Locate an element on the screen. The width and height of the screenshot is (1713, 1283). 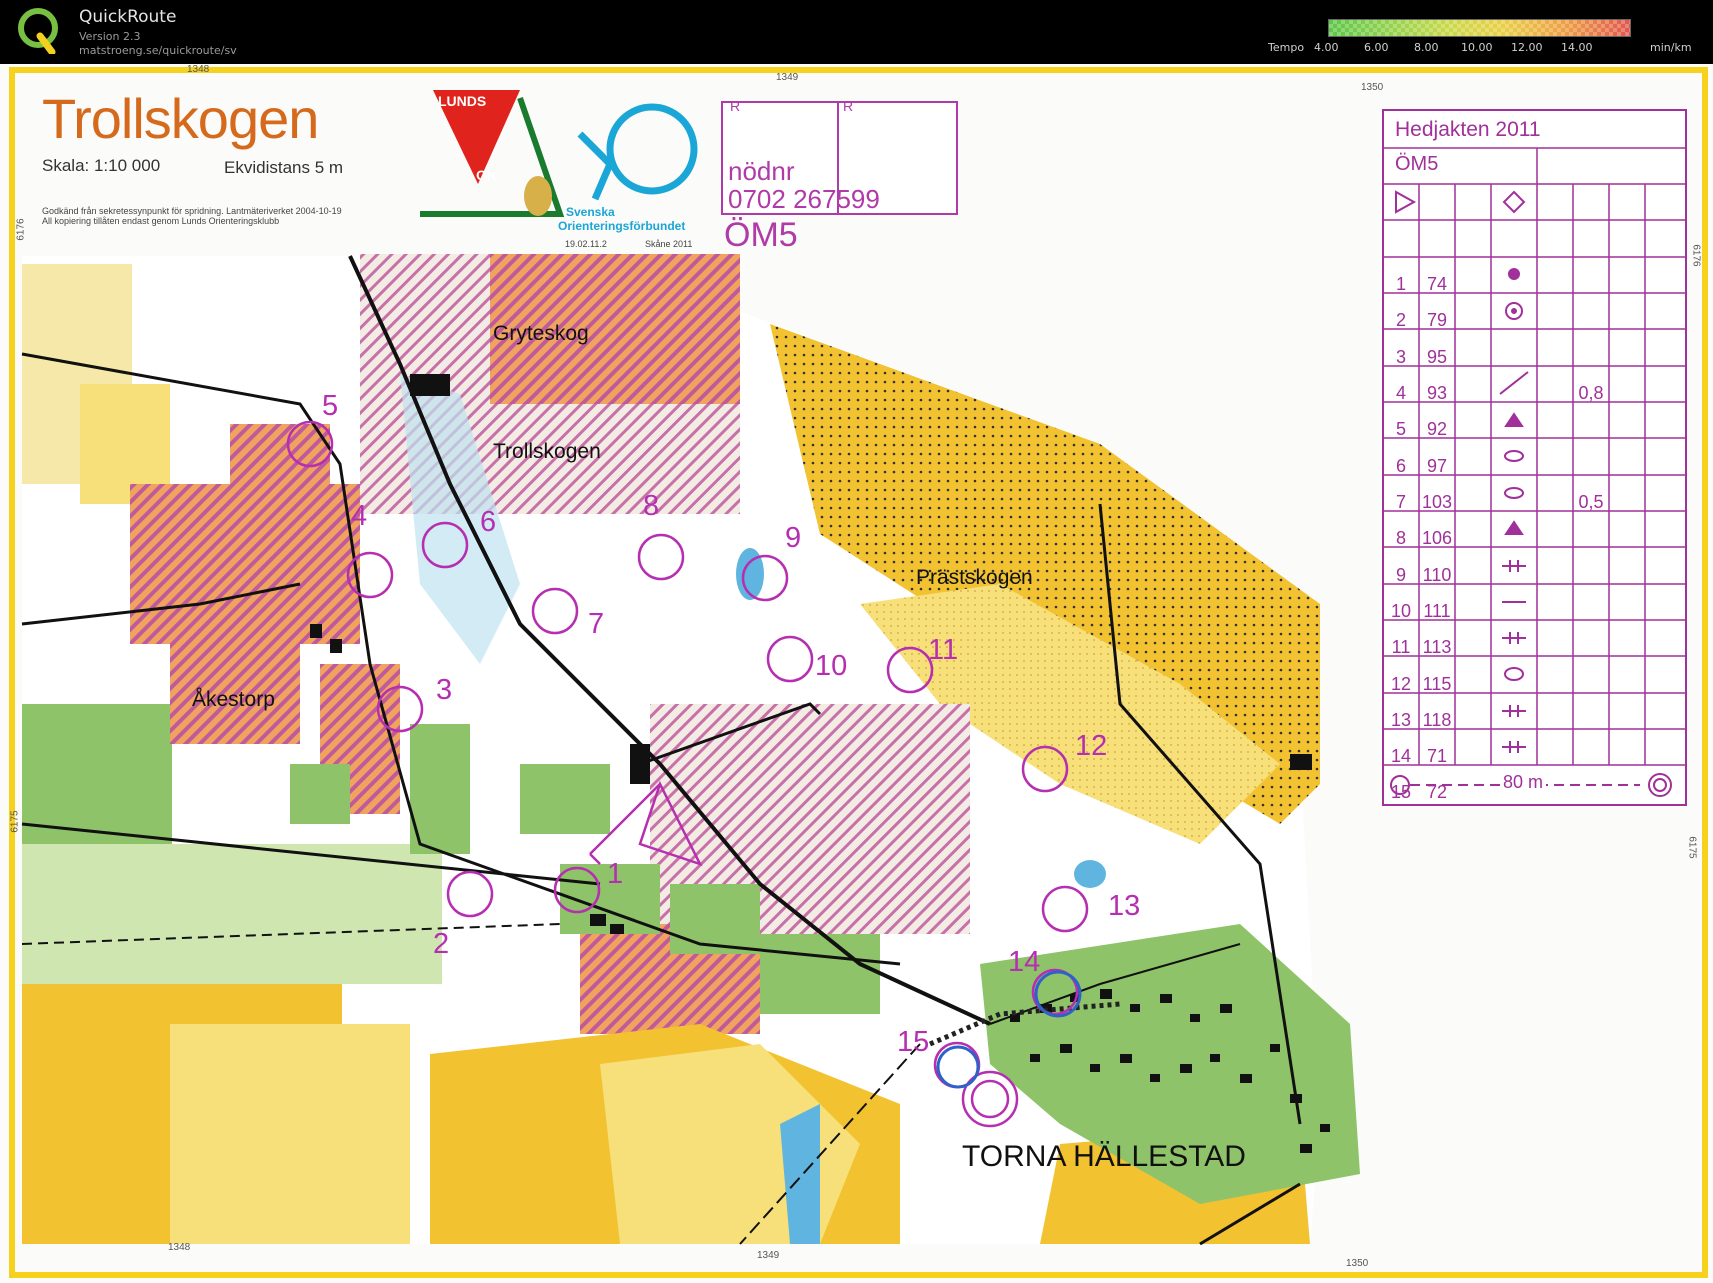
control-seq: 7 is located at coordinates (1400, 502).